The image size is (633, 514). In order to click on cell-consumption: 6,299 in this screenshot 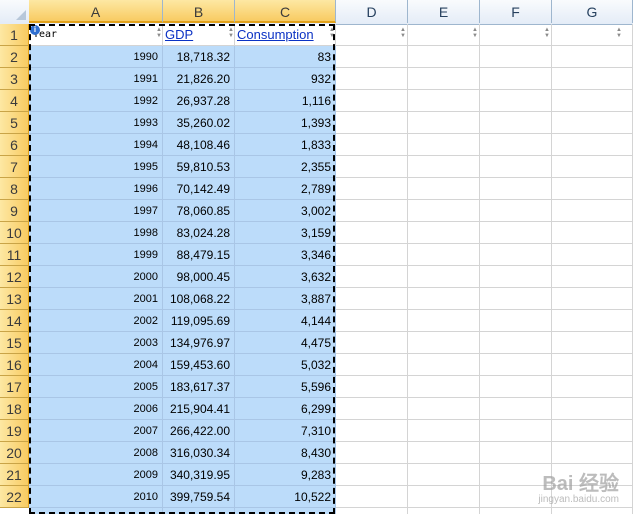, I will do `click(285, 409)`.